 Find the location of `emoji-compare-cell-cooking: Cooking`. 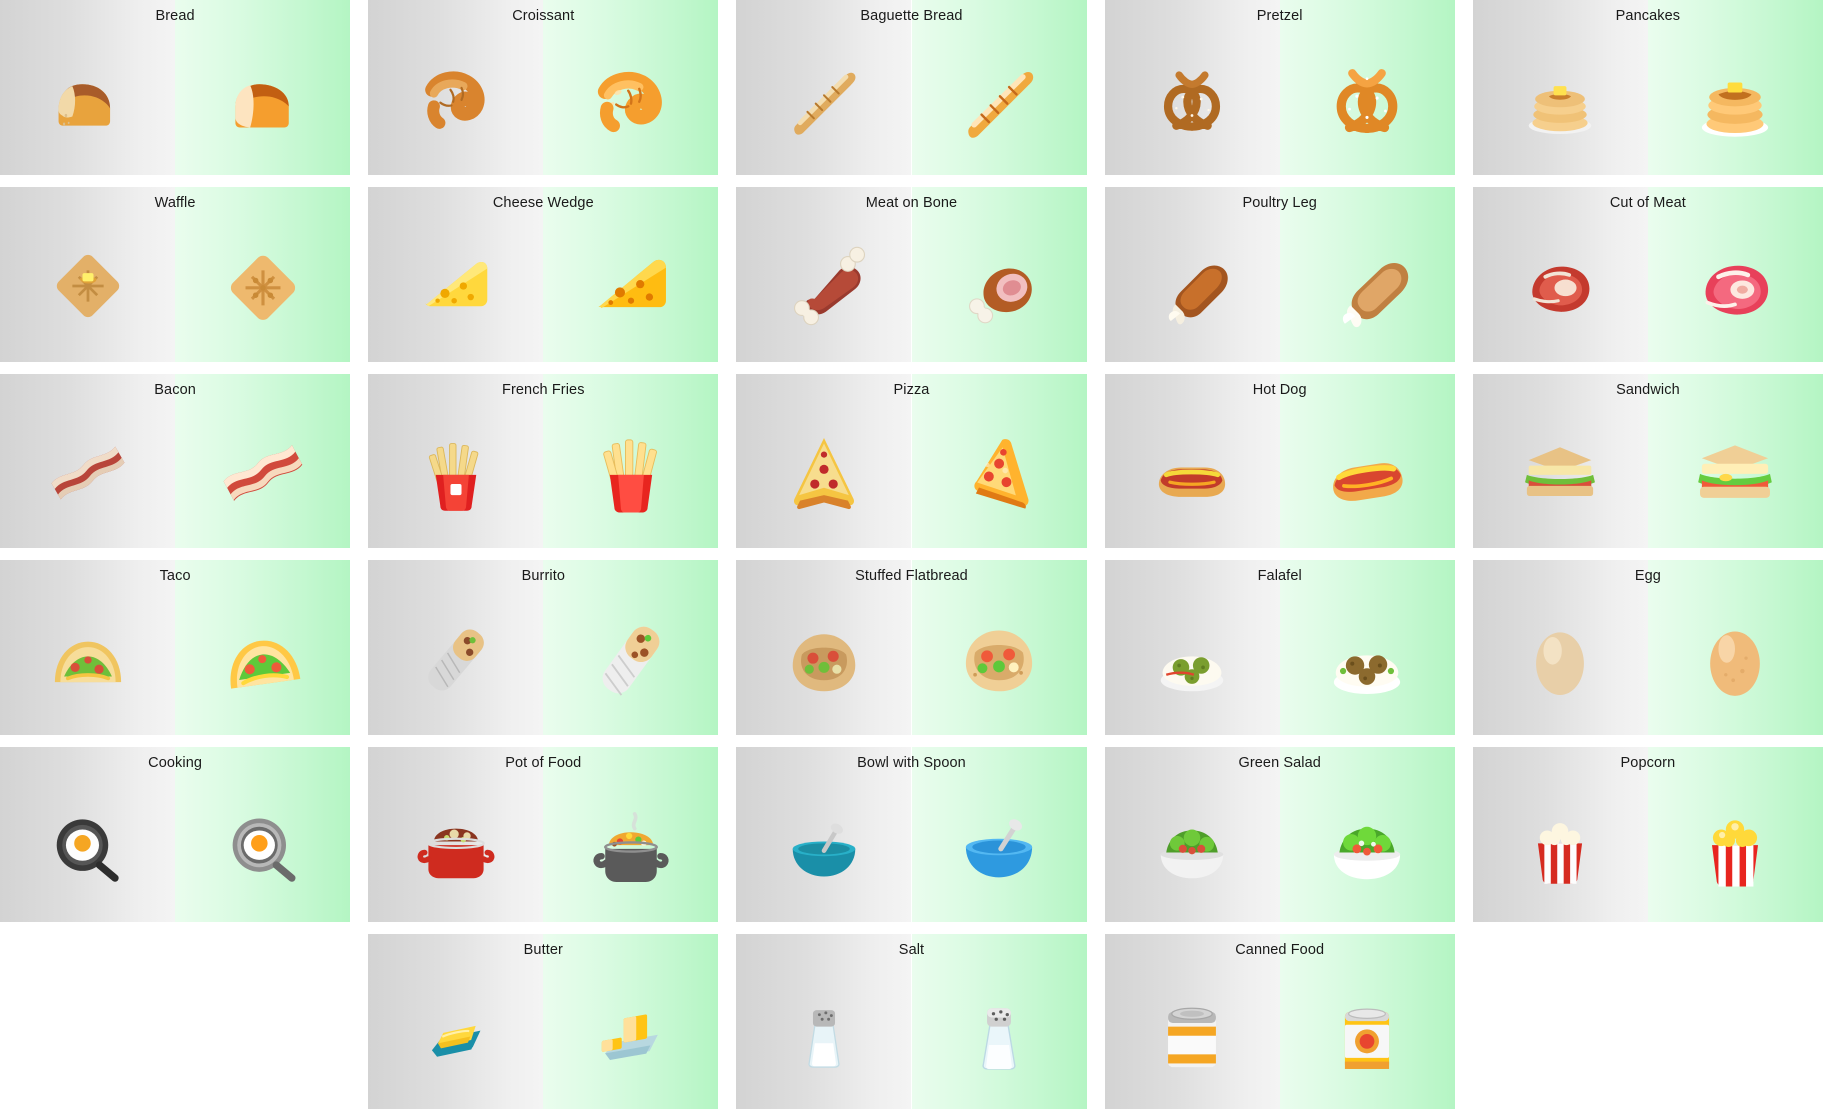

emoji-compare-cell-cooking: Cooking is located at coordinates (175, 835).